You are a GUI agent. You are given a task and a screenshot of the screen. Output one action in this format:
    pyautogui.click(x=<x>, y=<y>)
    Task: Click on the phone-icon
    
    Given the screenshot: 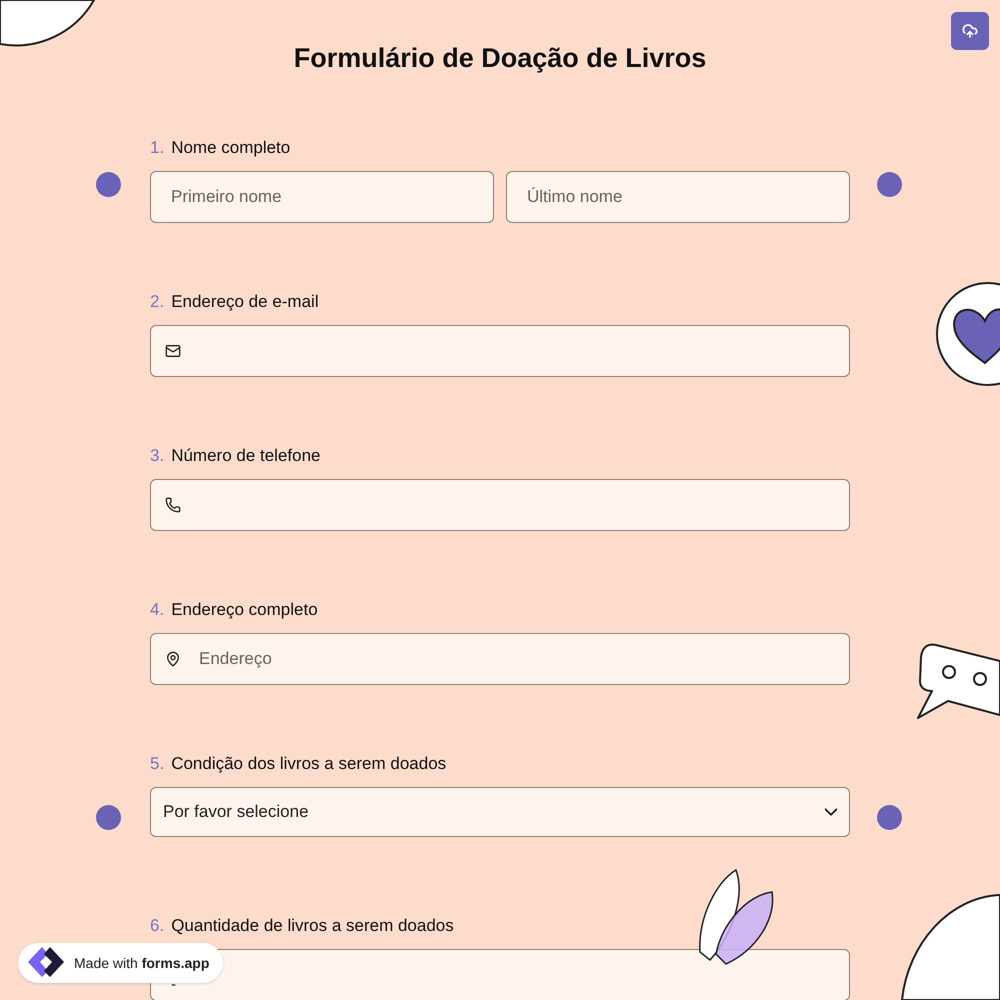 What is the action you would take?
    pyautogui.click(x=173, y=504)
    